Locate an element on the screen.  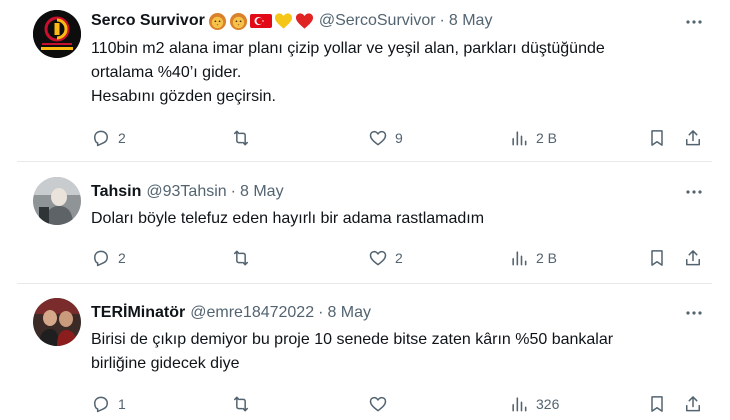
tweet-header: Tahsin @93Tahsin · 8 May is located at coordinates (187, 192).